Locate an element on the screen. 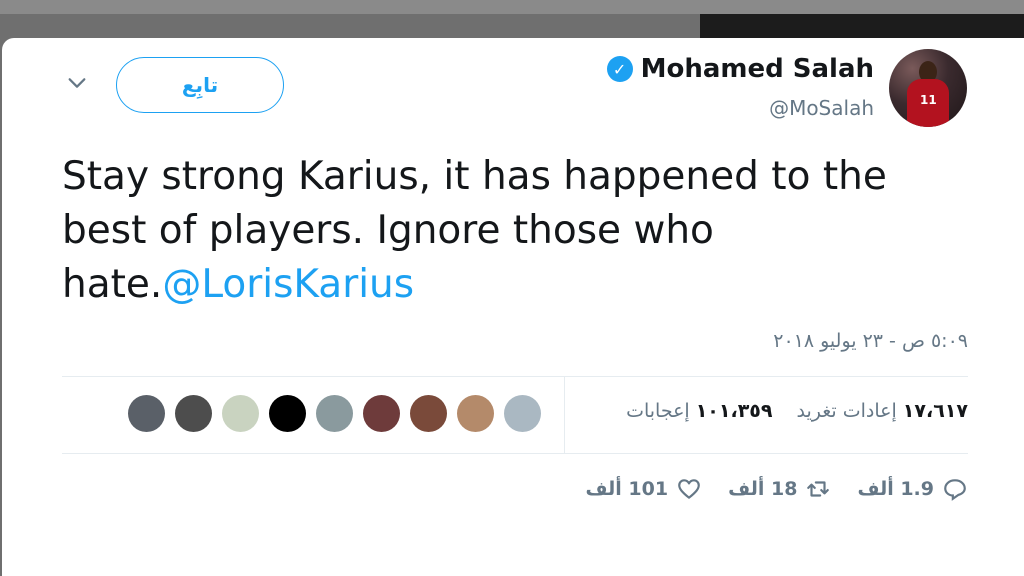 The width and height of the screenshot is (1024, 576). retweets-label: إعادات تغريد is located at coordinates (846, 411).